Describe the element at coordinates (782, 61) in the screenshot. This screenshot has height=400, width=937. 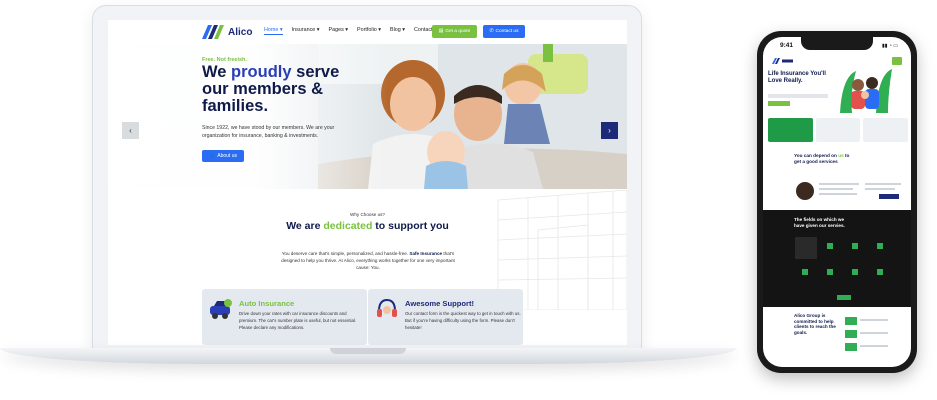
I see `phone-logo-icon` at that location.